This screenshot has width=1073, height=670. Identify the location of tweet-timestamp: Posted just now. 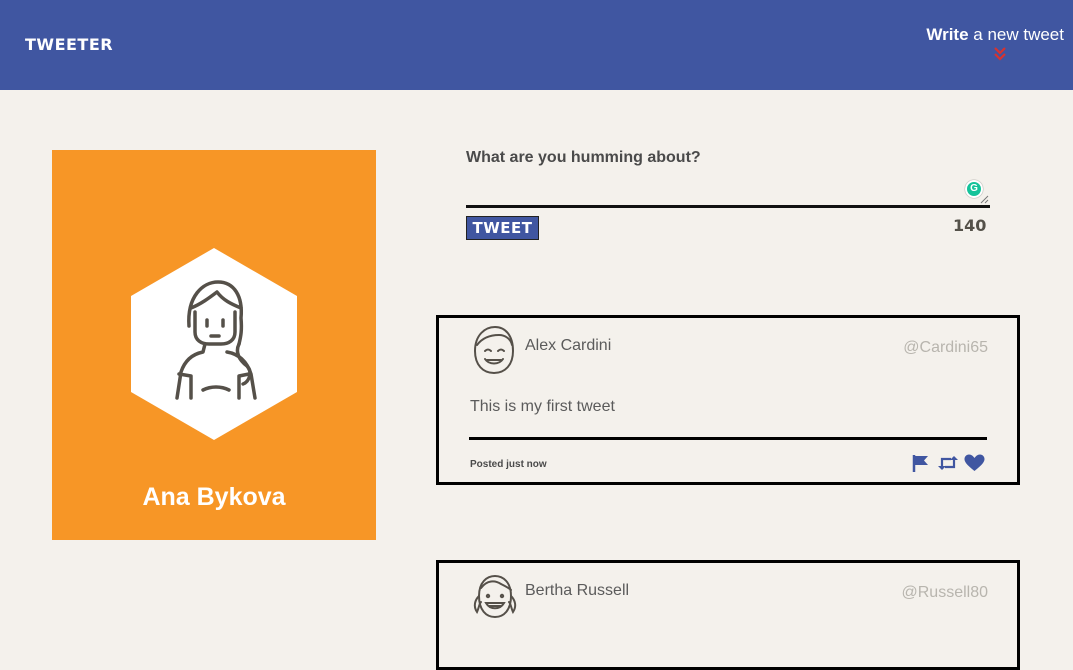
(508, 464).